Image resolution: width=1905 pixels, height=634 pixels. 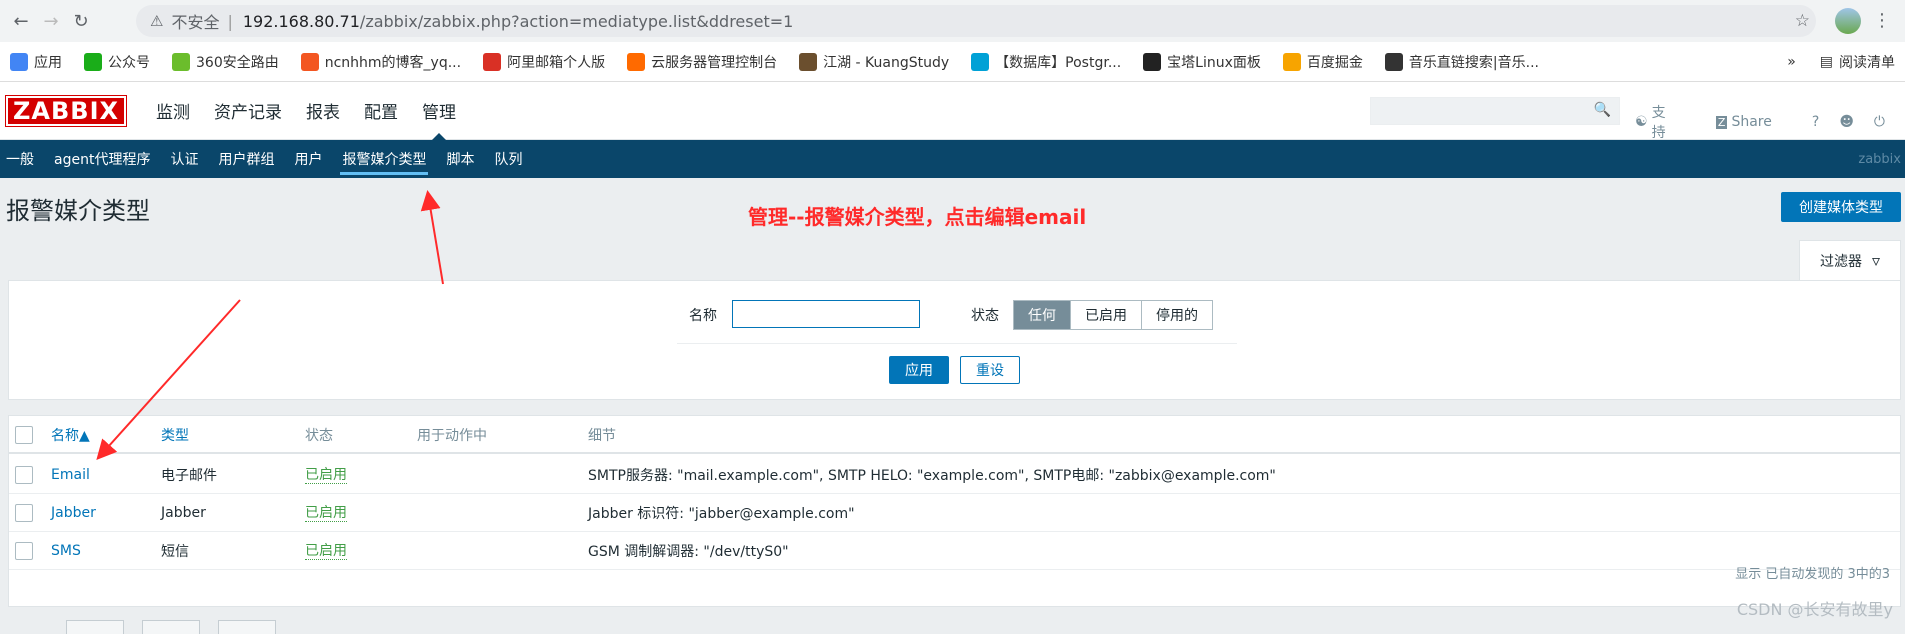 I want to click on sub-nav-item: 认证, so click(x=184, y=159).